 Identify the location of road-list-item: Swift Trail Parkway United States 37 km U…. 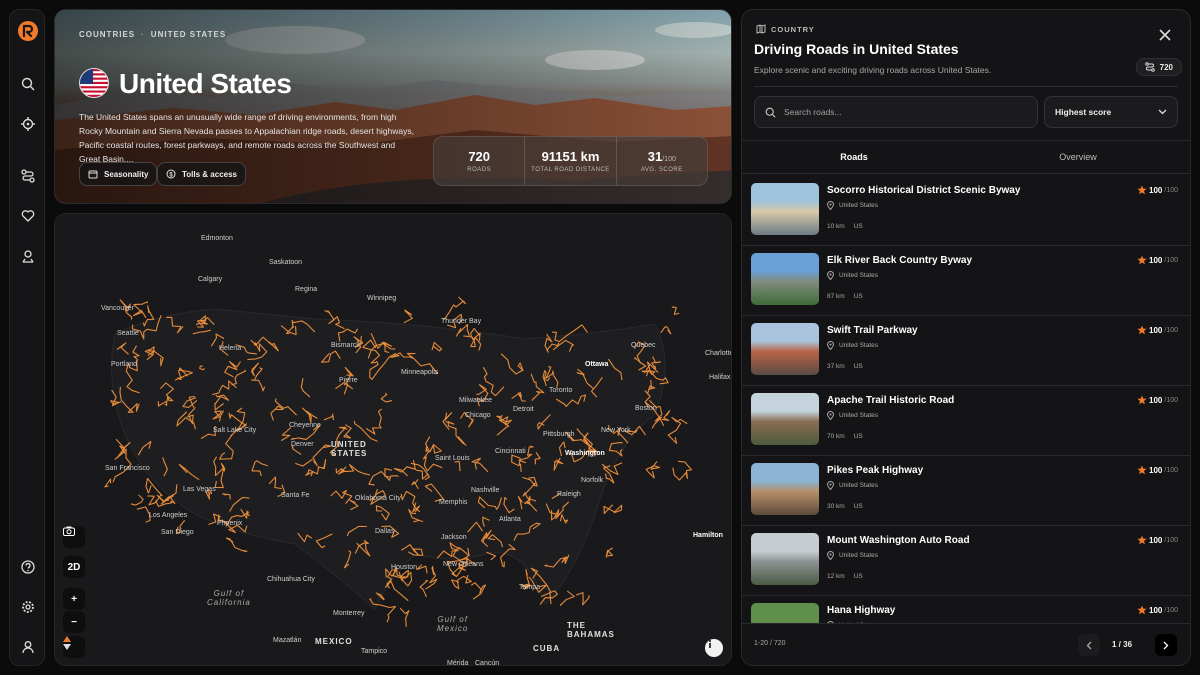
(966, 351).